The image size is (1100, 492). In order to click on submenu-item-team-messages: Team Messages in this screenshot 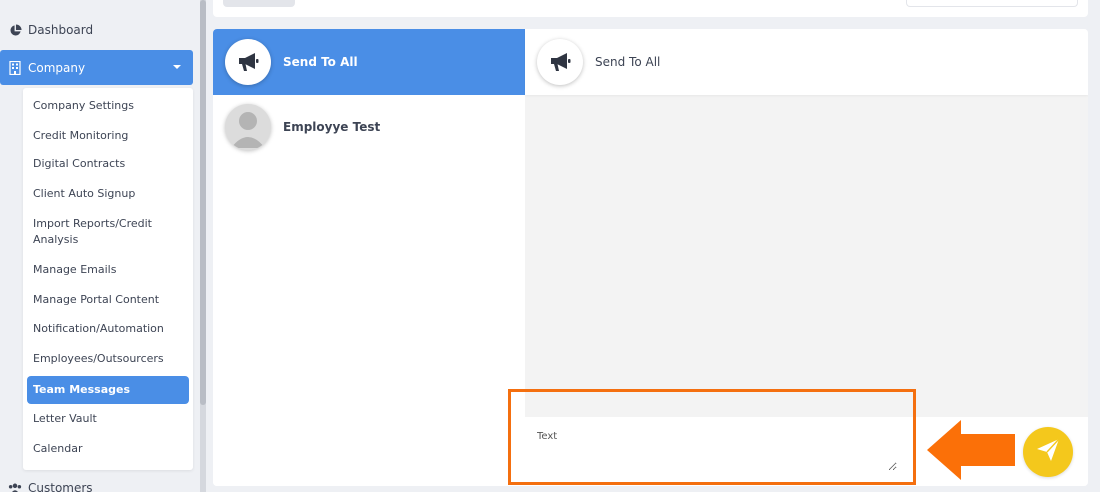, I will do `click(108, 390)`.